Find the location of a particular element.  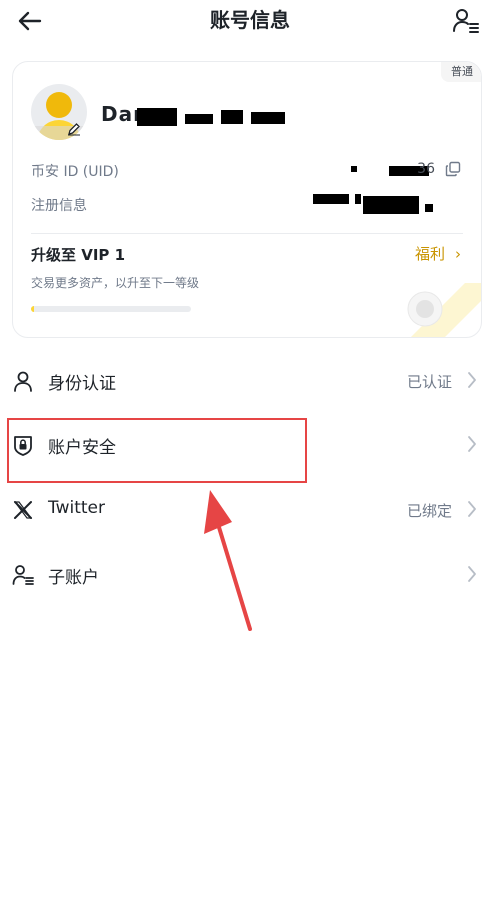

vip-decoration-icon is located at coordinates (444, 310).